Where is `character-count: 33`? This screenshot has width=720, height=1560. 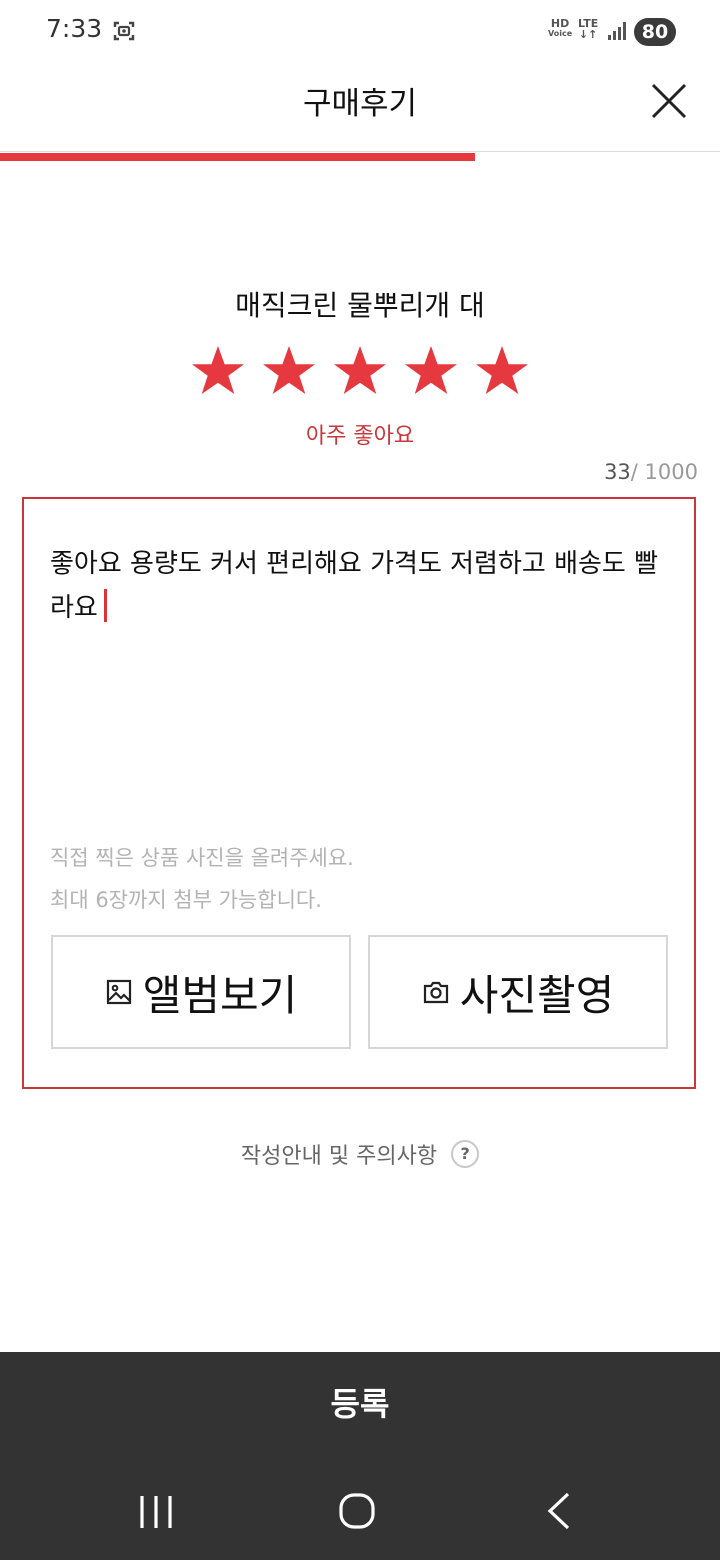 character-count: 33 is located at coordinates (617, 472).